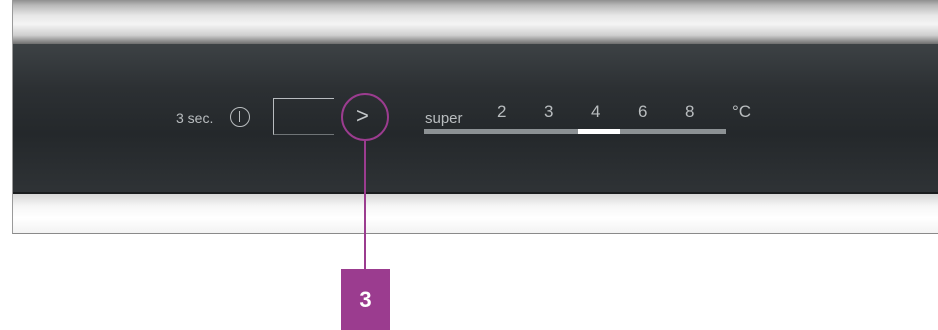  I want to click on temperature-bar, so click(575, 131).